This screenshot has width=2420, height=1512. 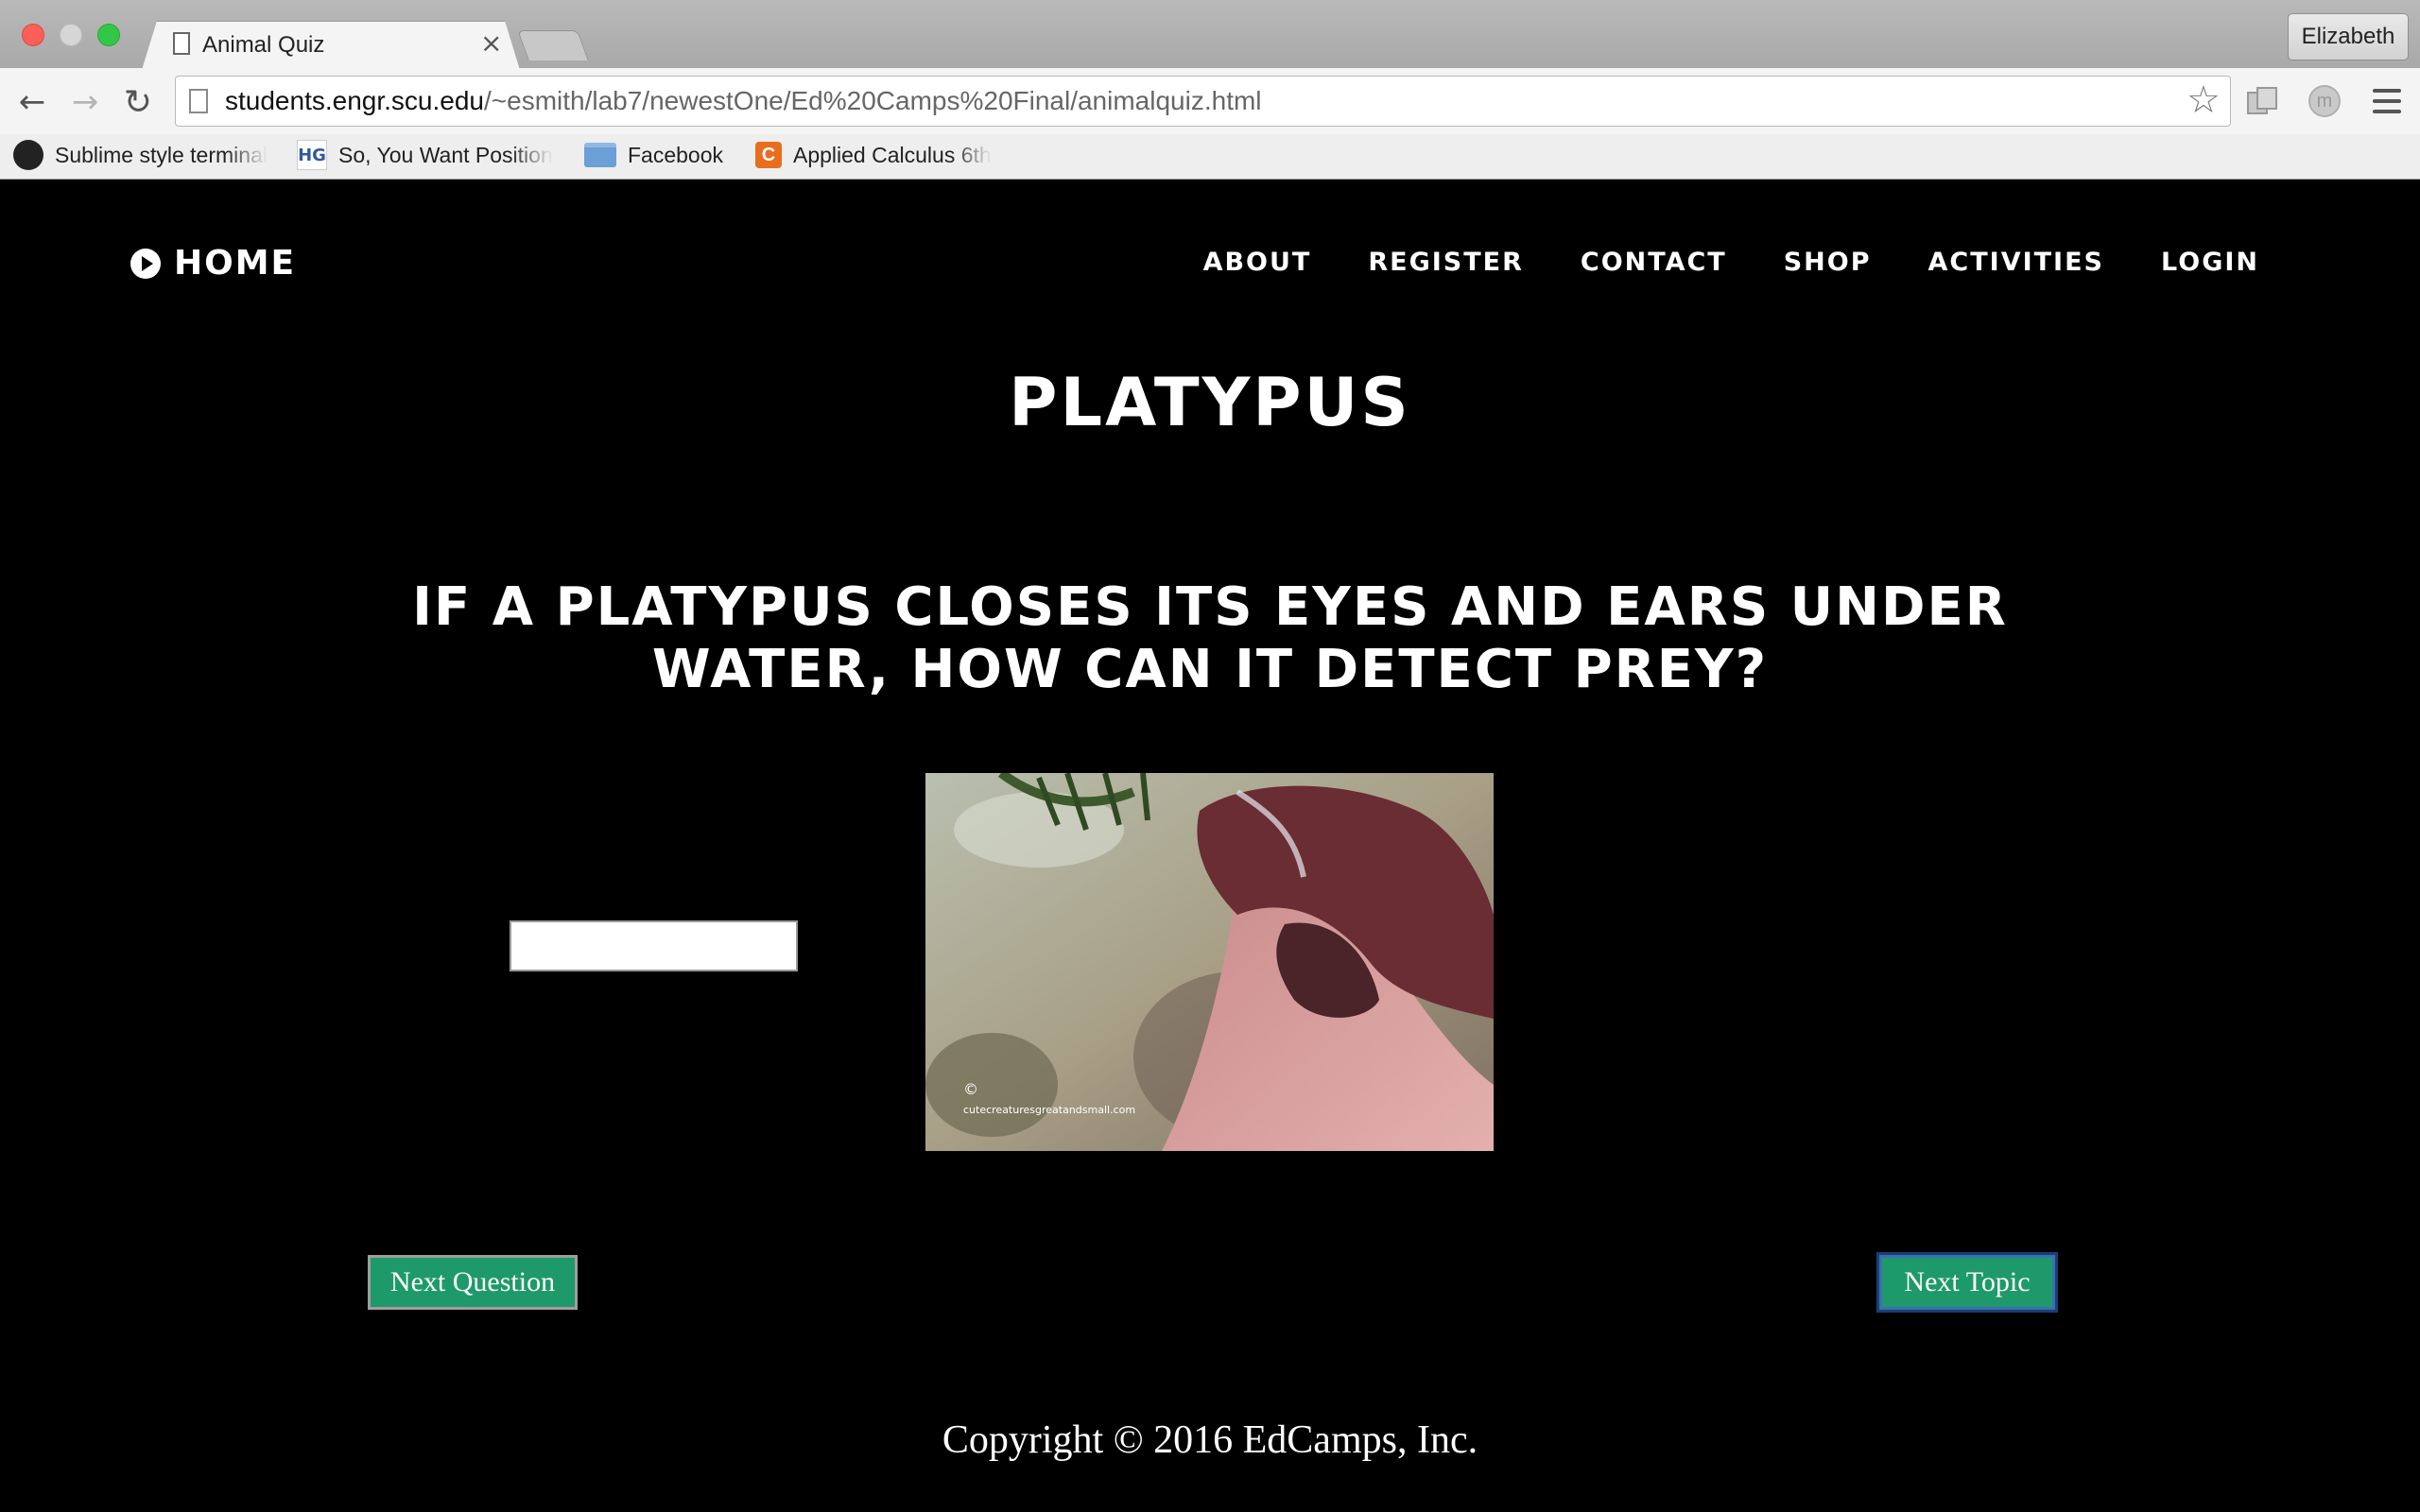 What do you see at coordinates (2348, 36) in the screenshot?
I see `profile-button: Elizabeth` at bounding box center [2348, 36].